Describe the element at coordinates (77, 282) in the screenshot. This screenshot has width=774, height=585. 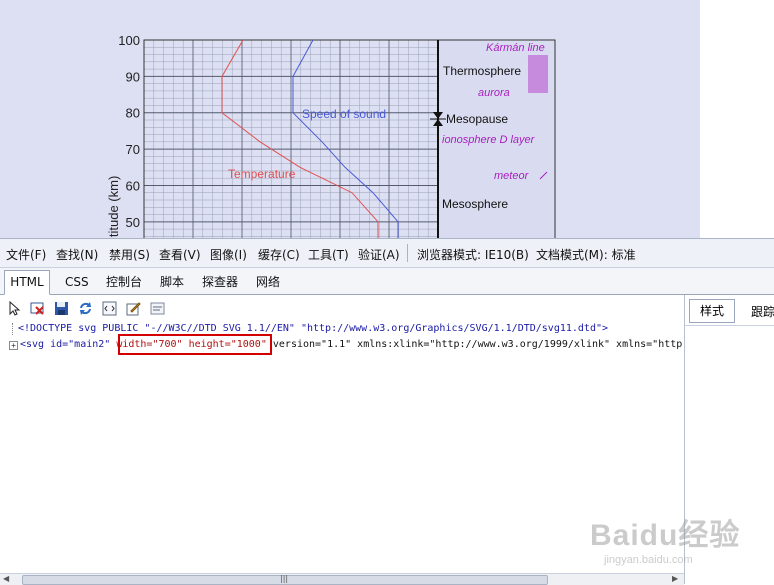
I see `tab-css: CSS` at that location.